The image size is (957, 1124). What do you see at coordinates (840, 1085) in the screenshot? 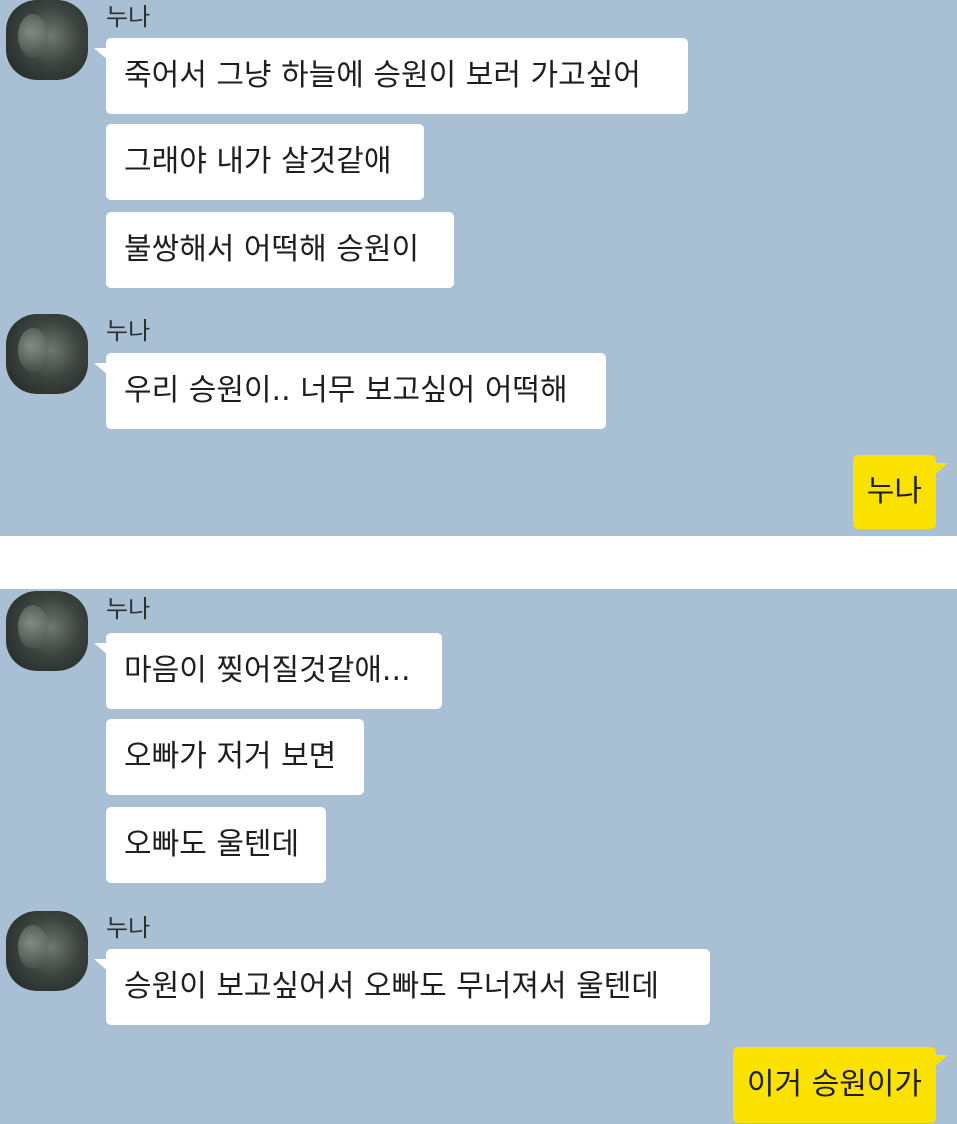
I see `sent-message: 이거 승원이가` at bounding box center [840, 1085].